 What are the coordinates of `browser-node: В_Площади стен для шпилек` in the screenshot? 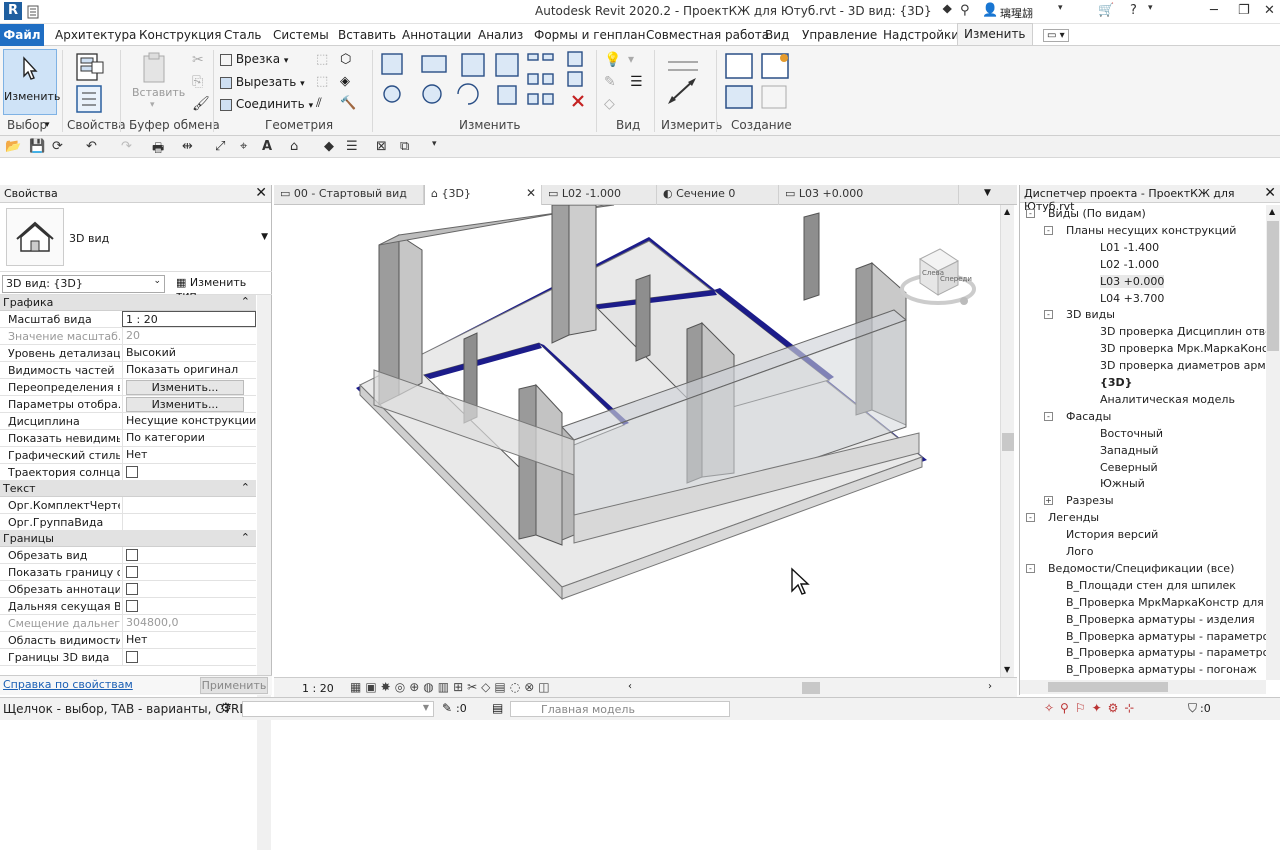 It's located at (1151, 585).